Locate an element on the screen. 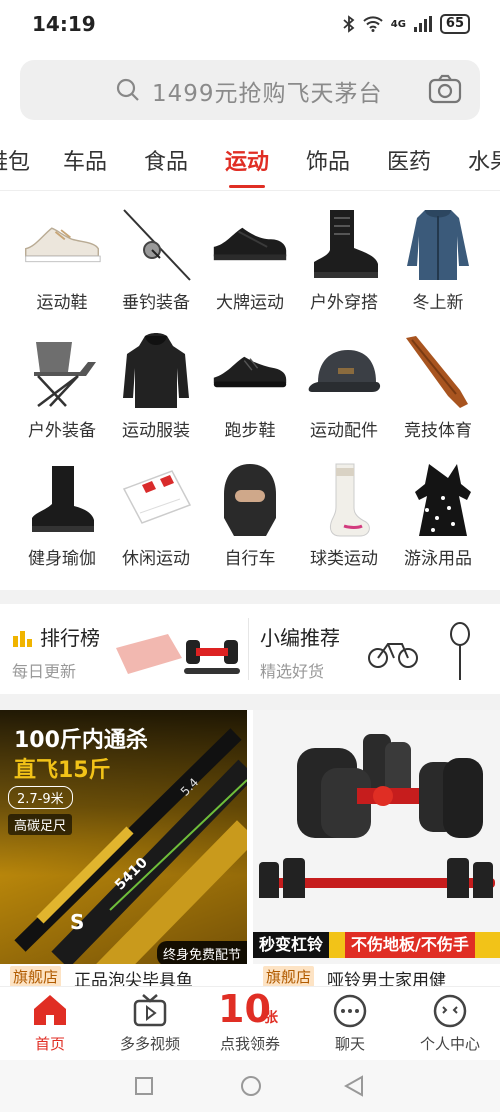 The image size is (500, 1112). nav-coupons: 10 张 点我领券 is located at coordinates (250, 1024).